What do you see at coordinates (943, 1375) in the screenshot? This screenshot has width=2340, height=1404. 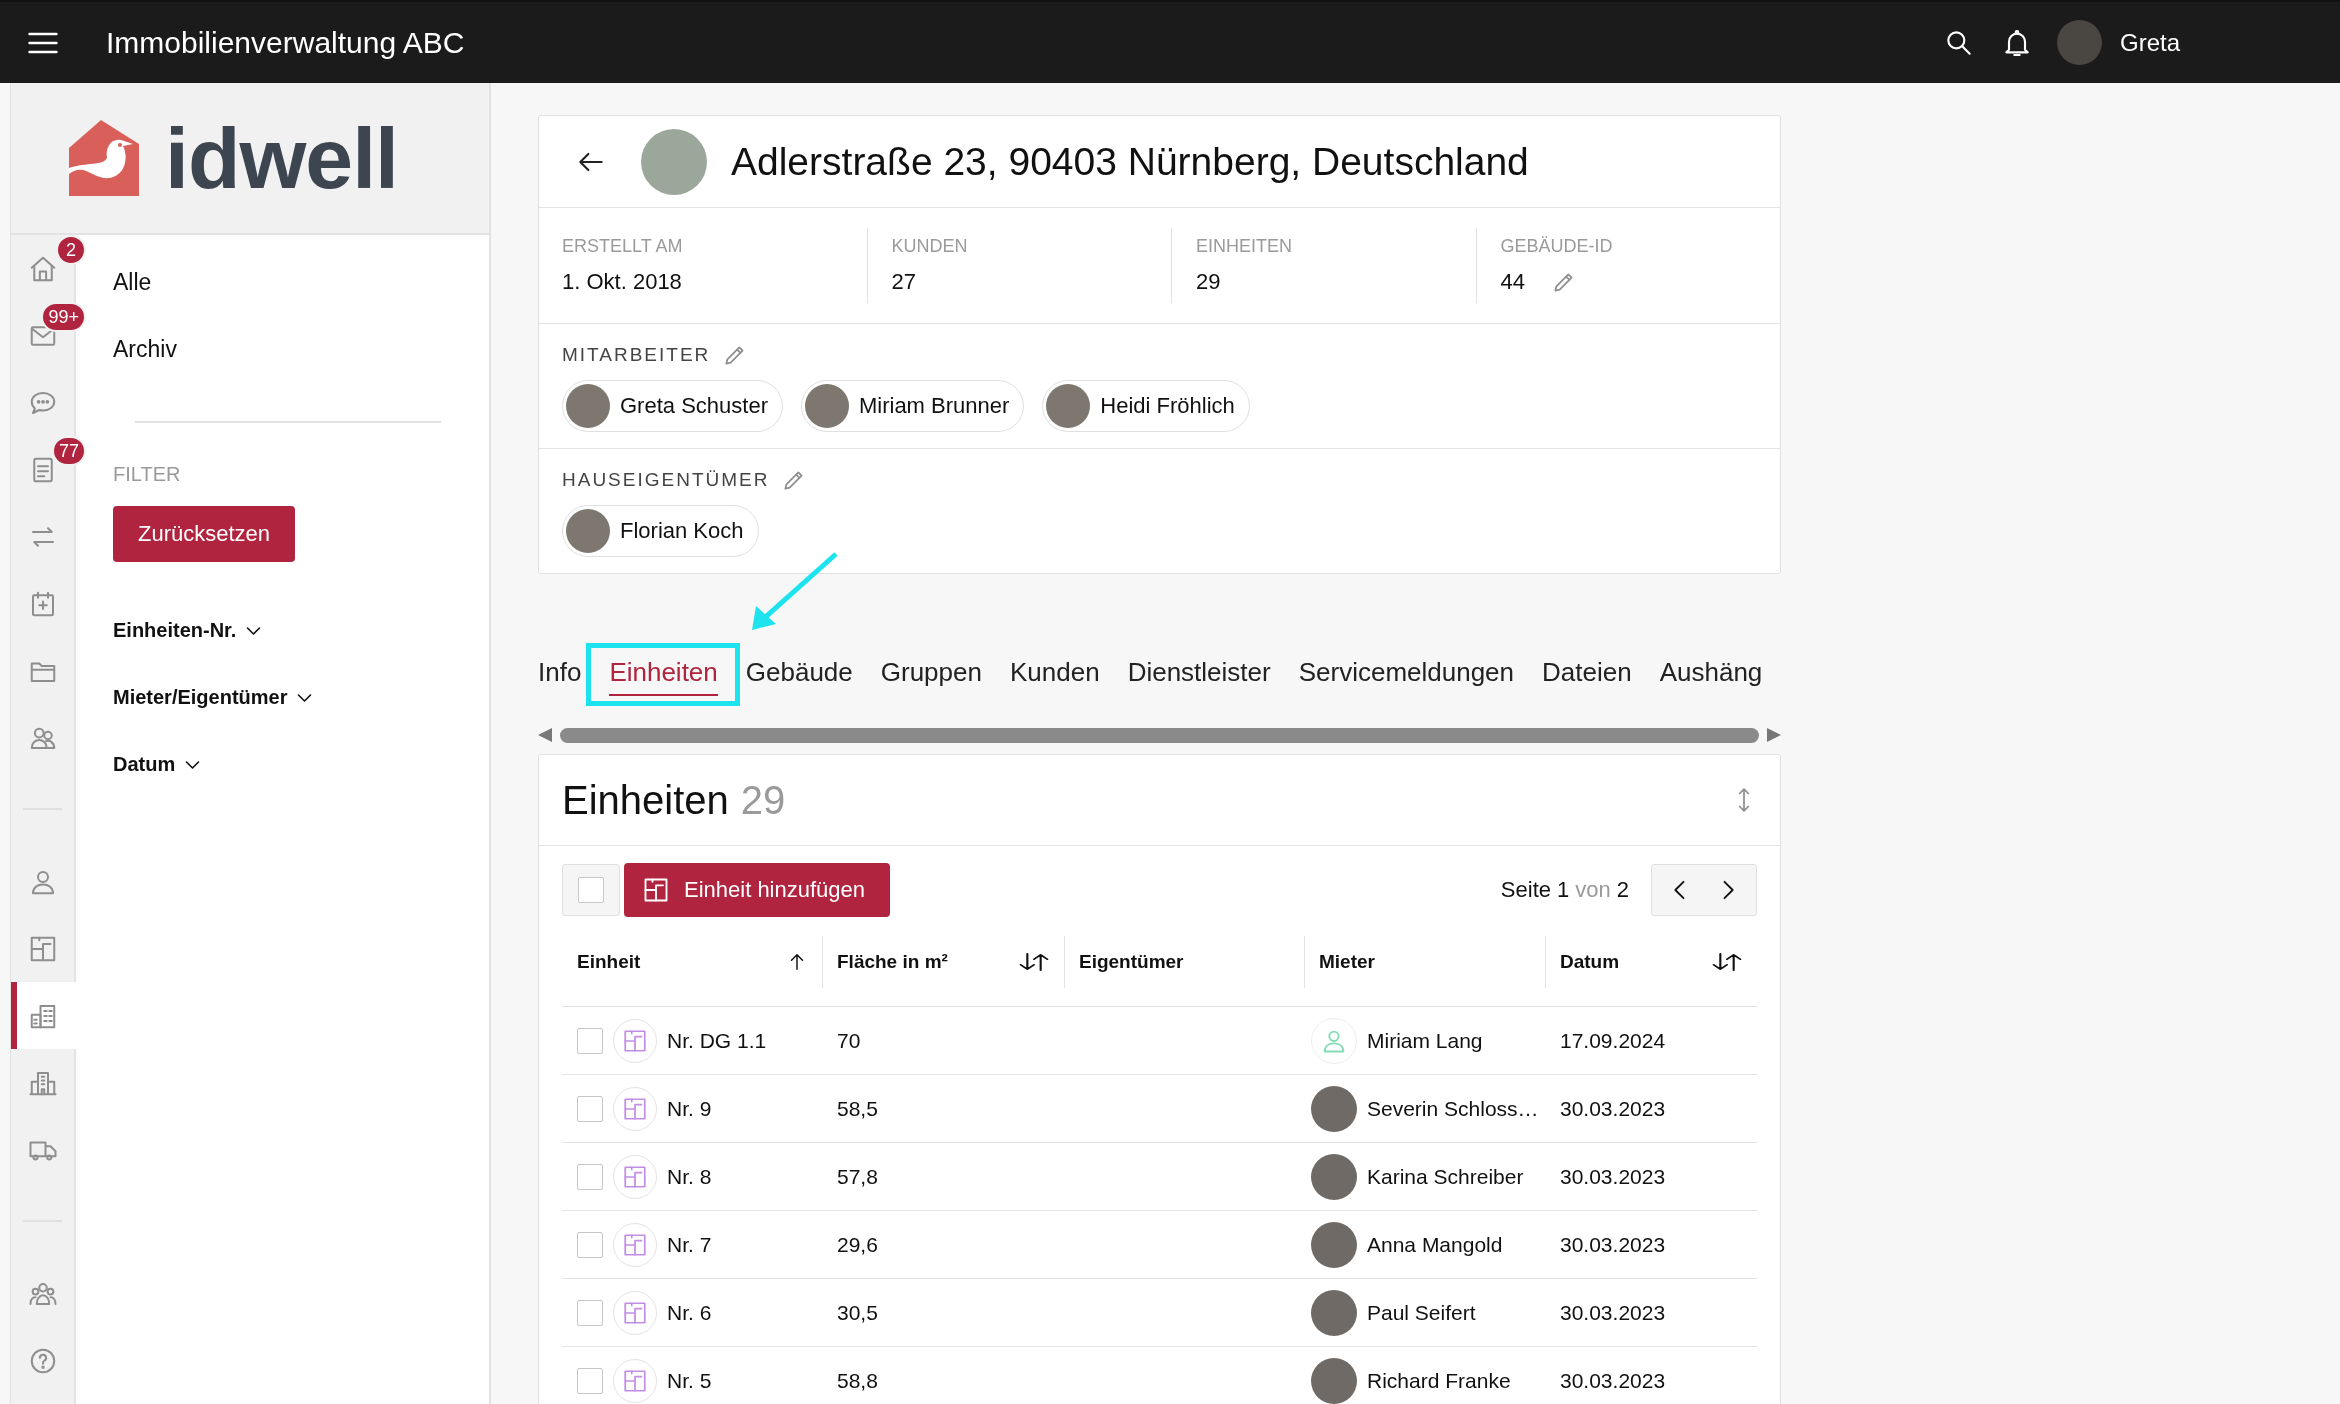 I see `area-cell: 58,8` at bounding box center [943, 1375].